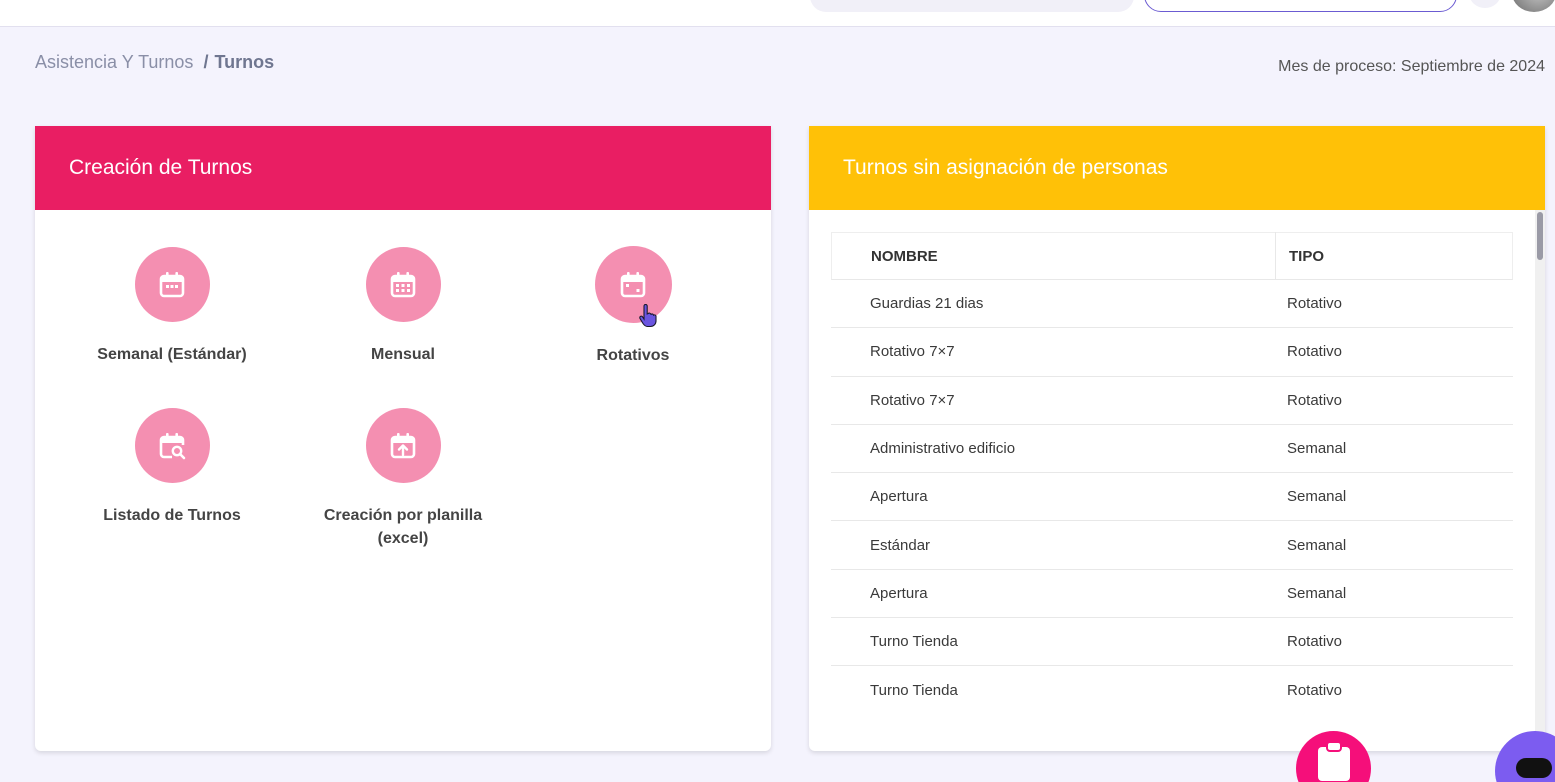 This screenshot has height=782, width=1555. Describe the element at coordinates (633, 355) in the screenshot. I see `tile-label: Rotativos` at that location.